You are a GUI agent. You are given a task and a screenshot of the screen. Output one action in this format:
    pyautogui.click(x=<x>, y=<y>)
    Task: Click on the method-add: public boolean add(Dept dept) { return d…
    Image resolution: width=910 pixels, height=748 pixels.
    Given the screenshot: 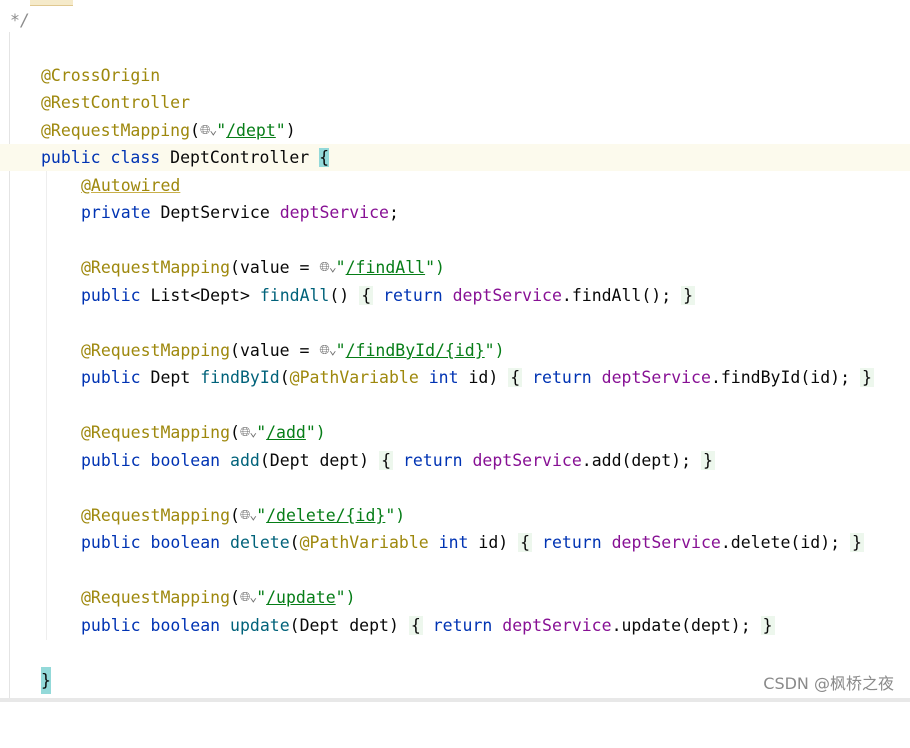 What is the action you would take?
    pyautogui.click(x=398, y=460)
    